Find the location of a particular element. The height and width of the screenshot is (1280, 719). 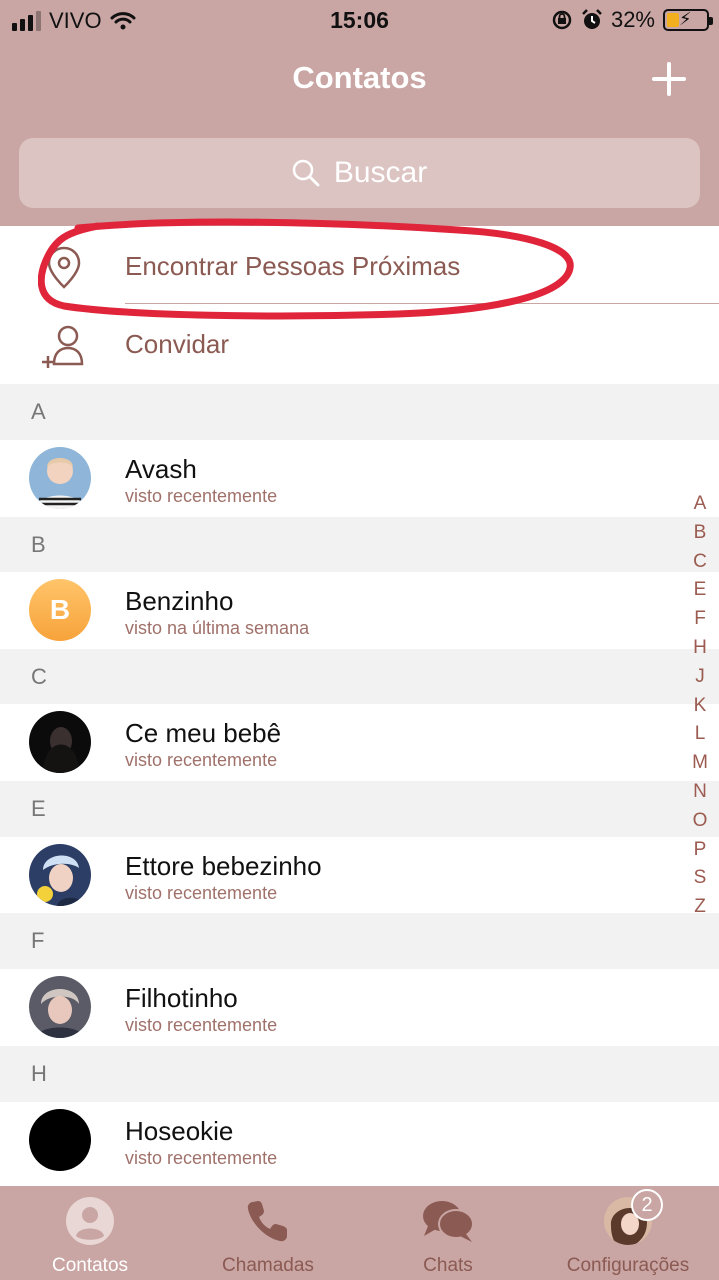

orientation-lock-icon is located at coordinates (562, 20).